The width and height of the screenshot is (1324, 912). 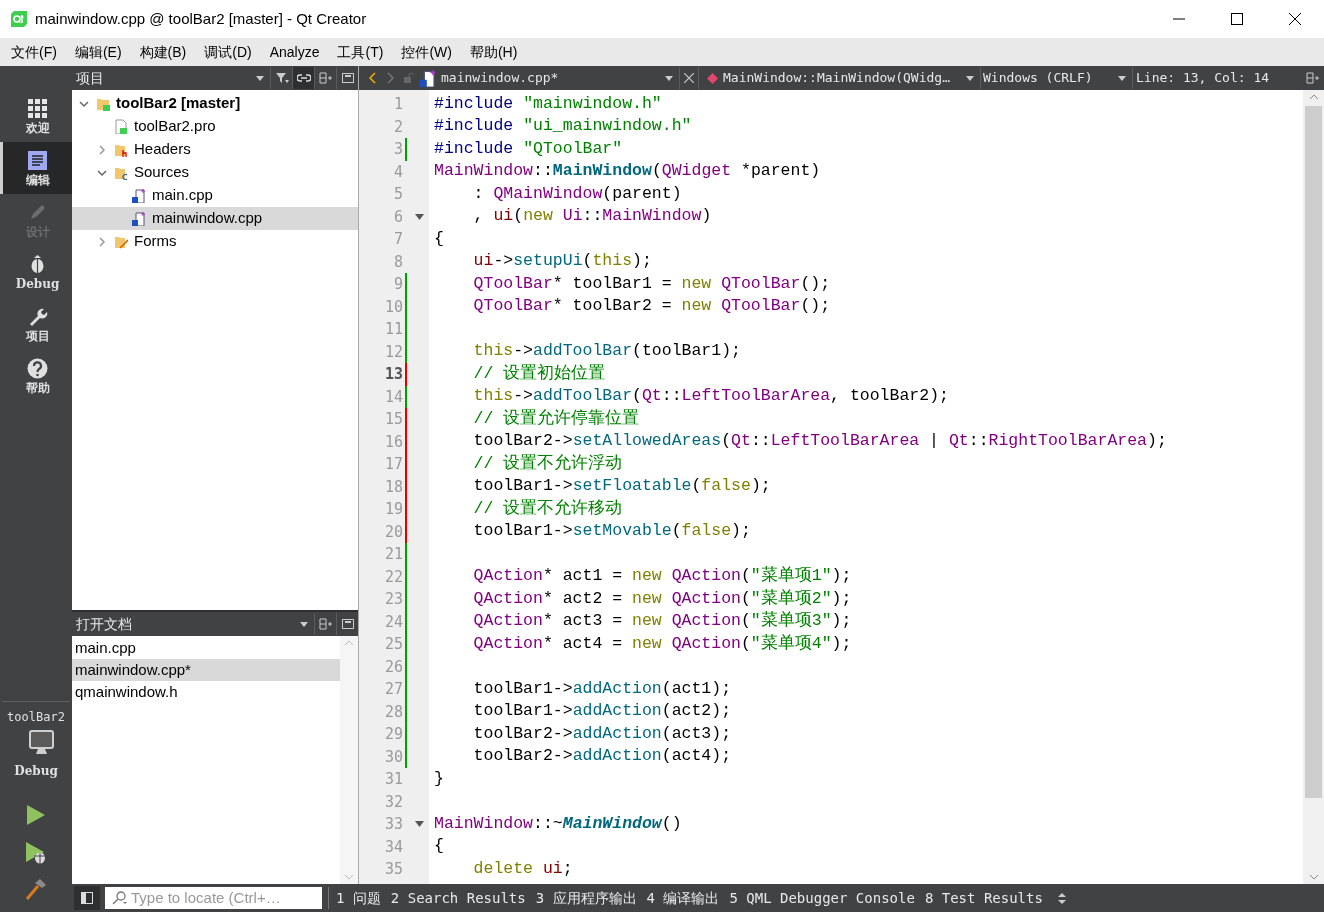 What do you see at coordinates (393, 779) in the screenshot?
I see `line-number: 31` at bounding box center [393, 779].